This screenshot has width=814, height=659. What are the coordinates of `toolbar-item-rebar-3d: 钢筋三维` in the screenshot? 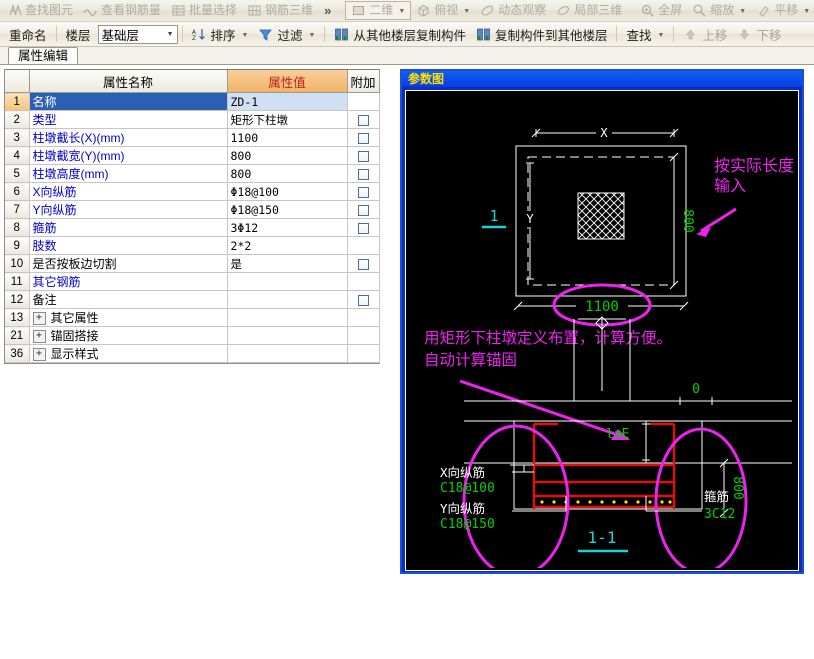 It's located at (280, 10).